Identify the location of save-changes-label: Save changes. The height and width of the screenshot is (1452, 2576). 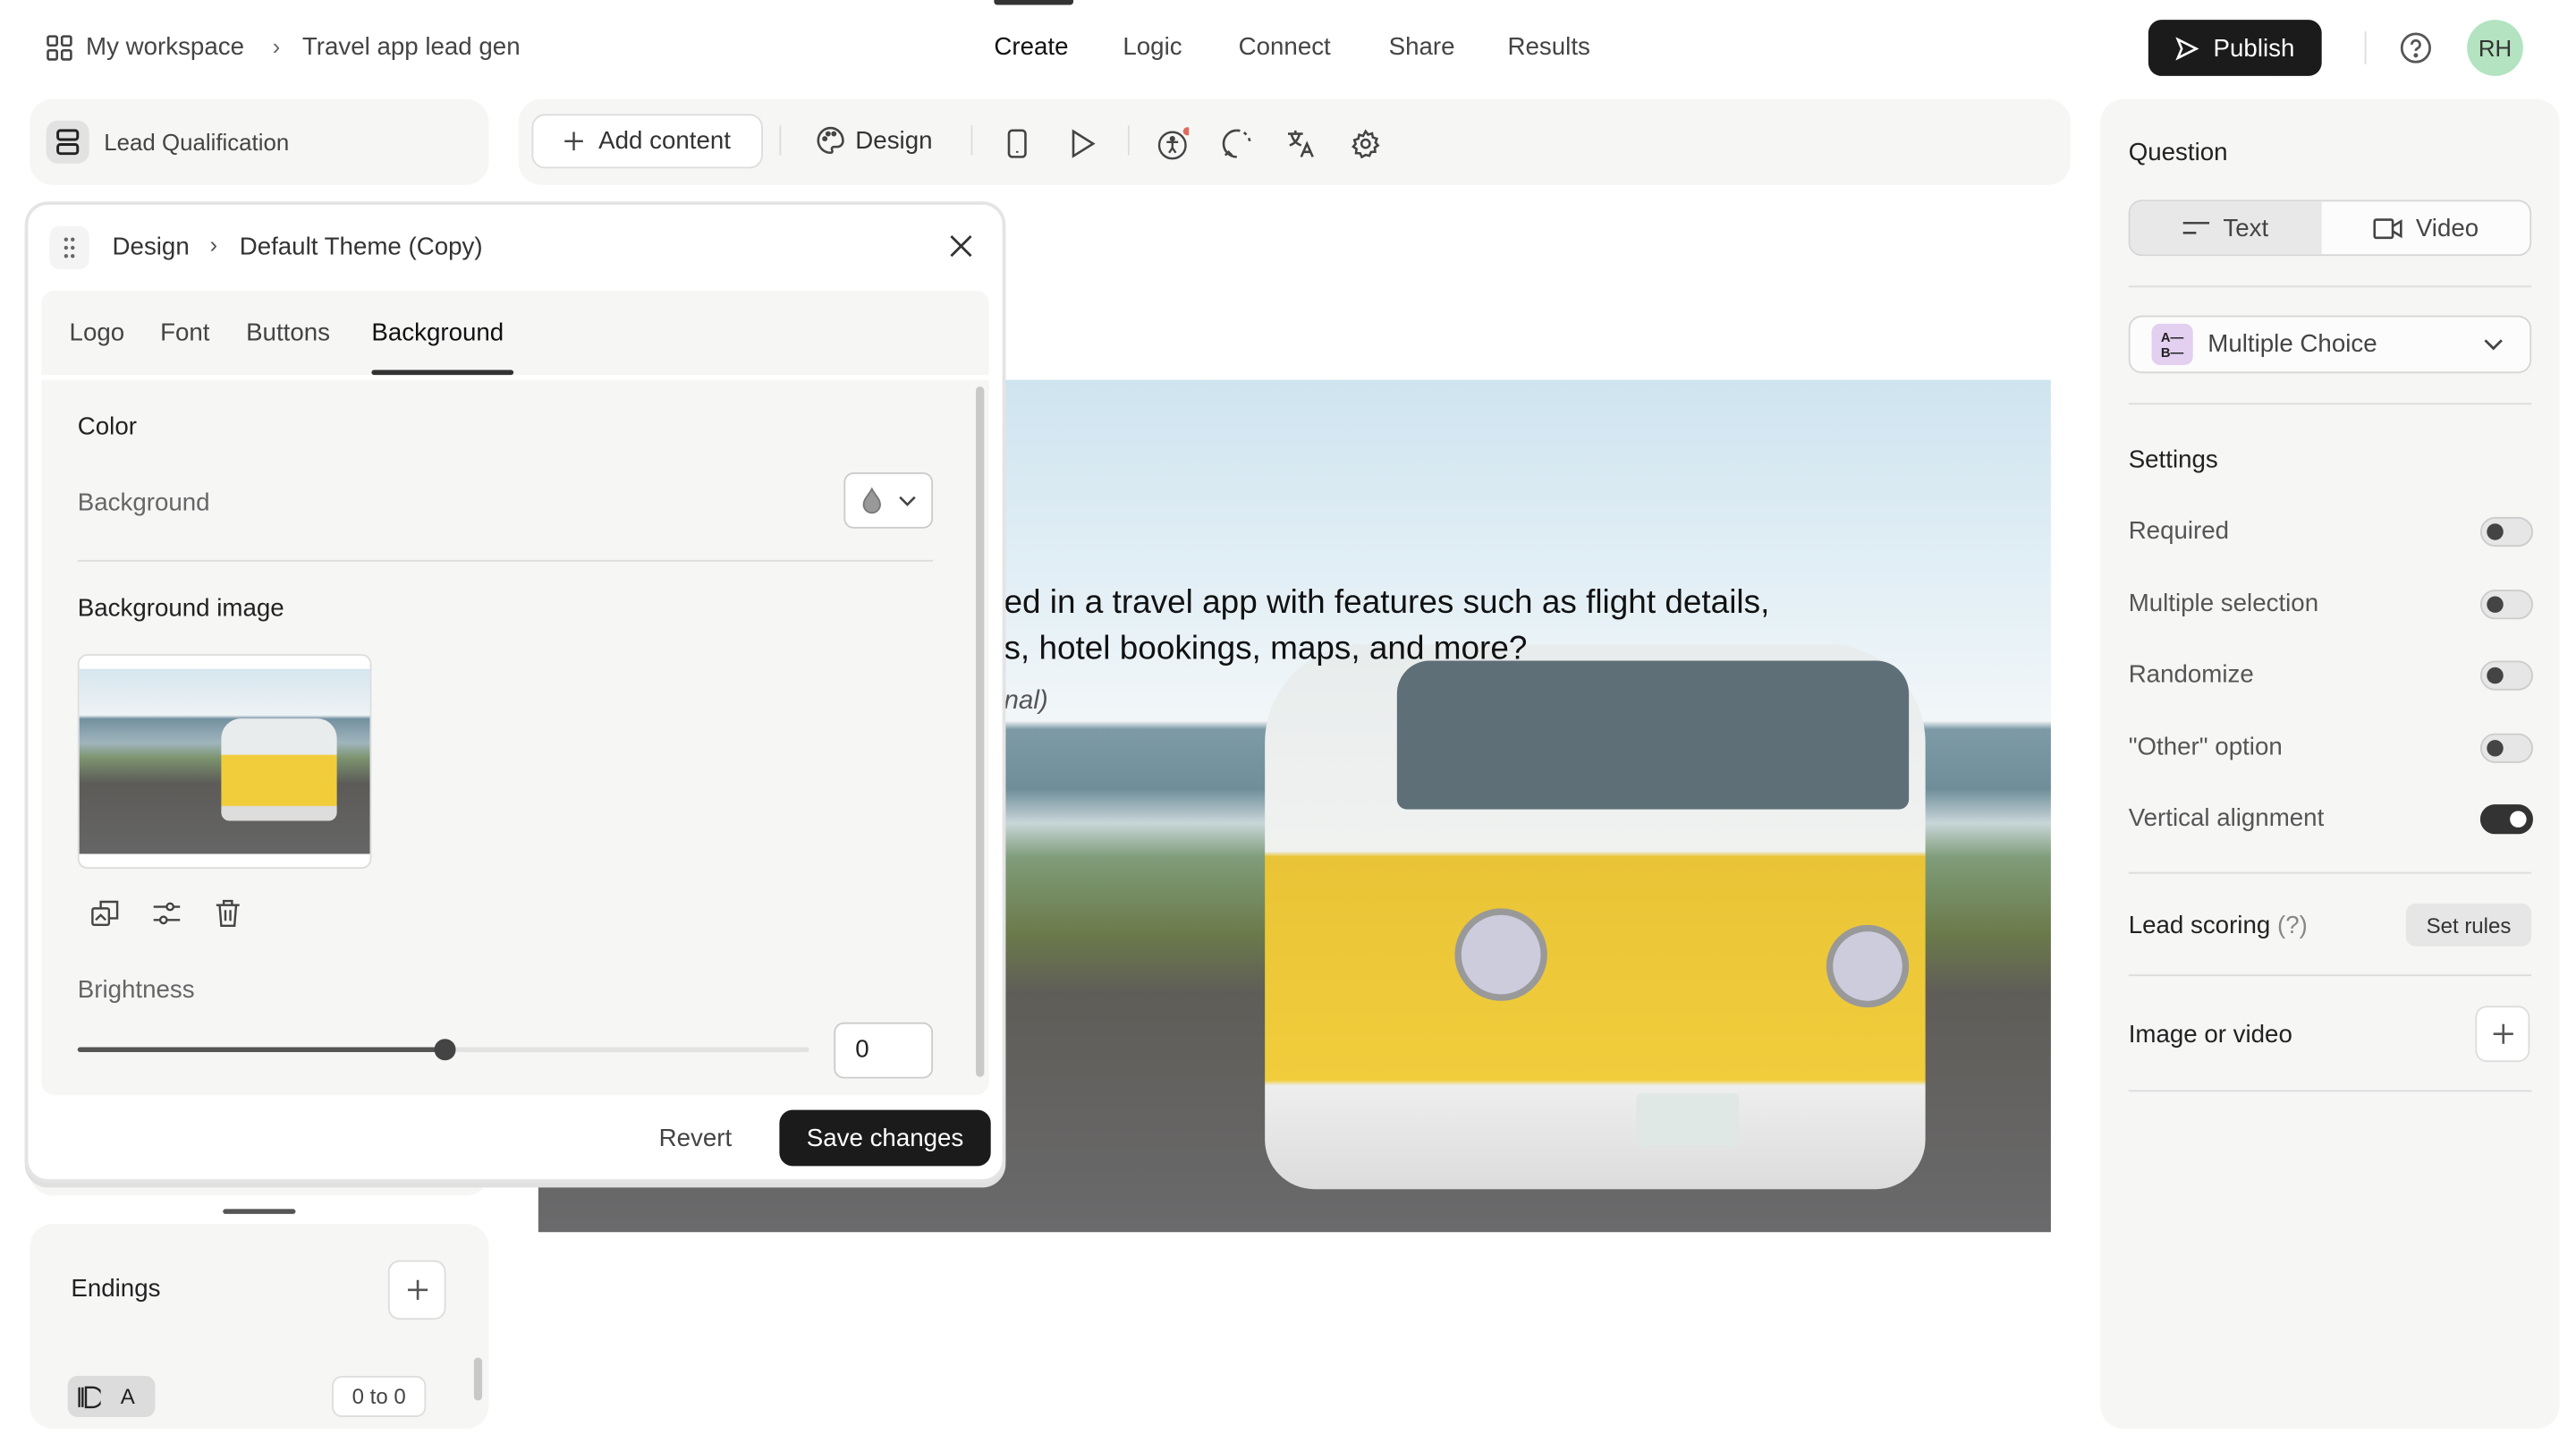
(885, 1138).